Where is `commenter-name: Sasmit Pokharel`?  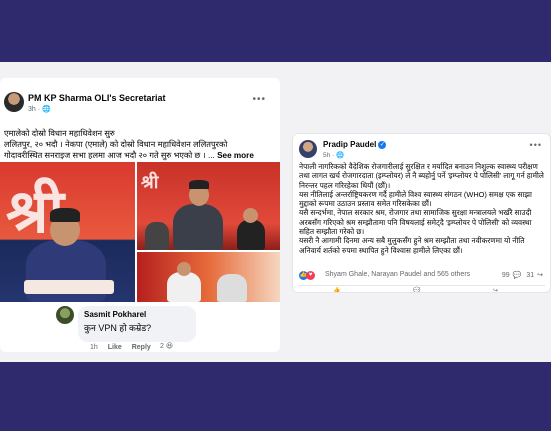
commenter-name: Sasmit Pokharel is located at coordinates (115, 314).